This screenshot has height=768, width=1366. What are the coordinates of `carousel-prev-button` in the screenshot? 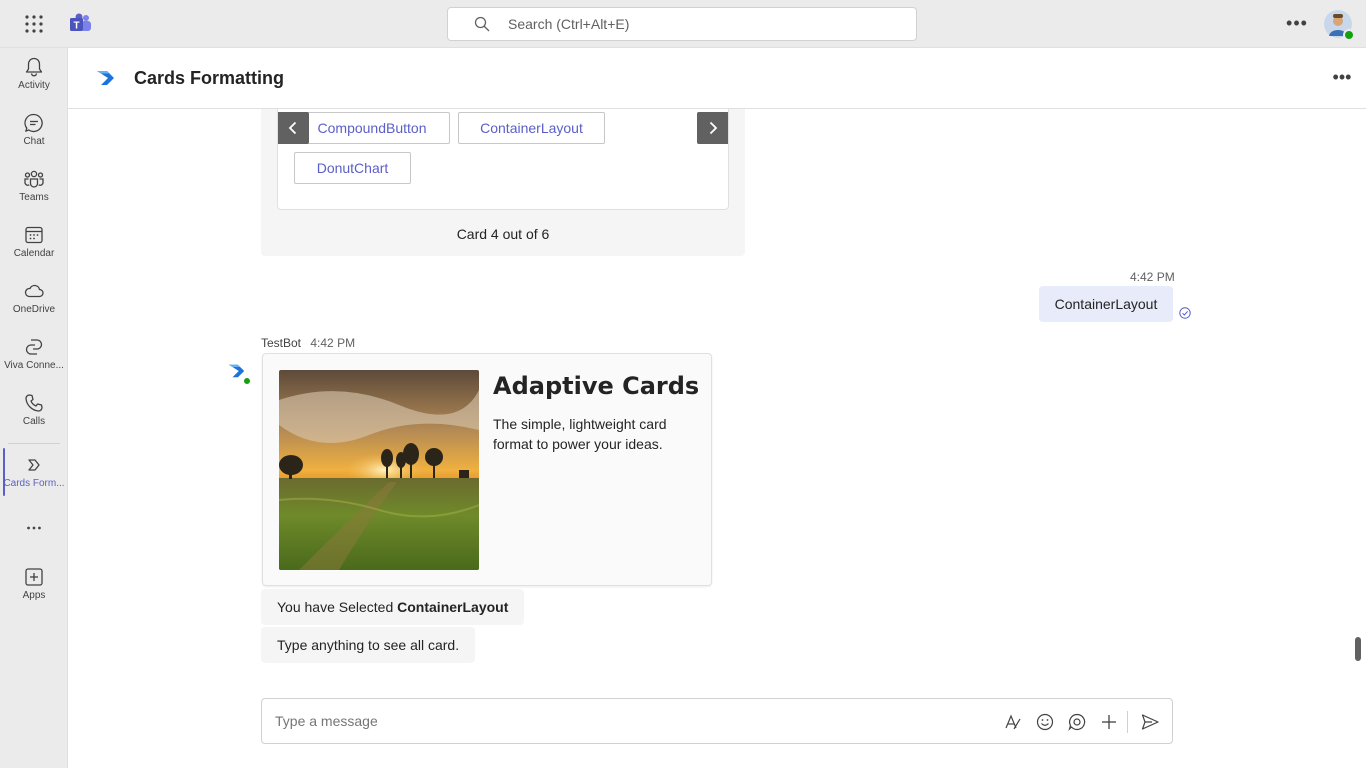 It's located at (293, 128).